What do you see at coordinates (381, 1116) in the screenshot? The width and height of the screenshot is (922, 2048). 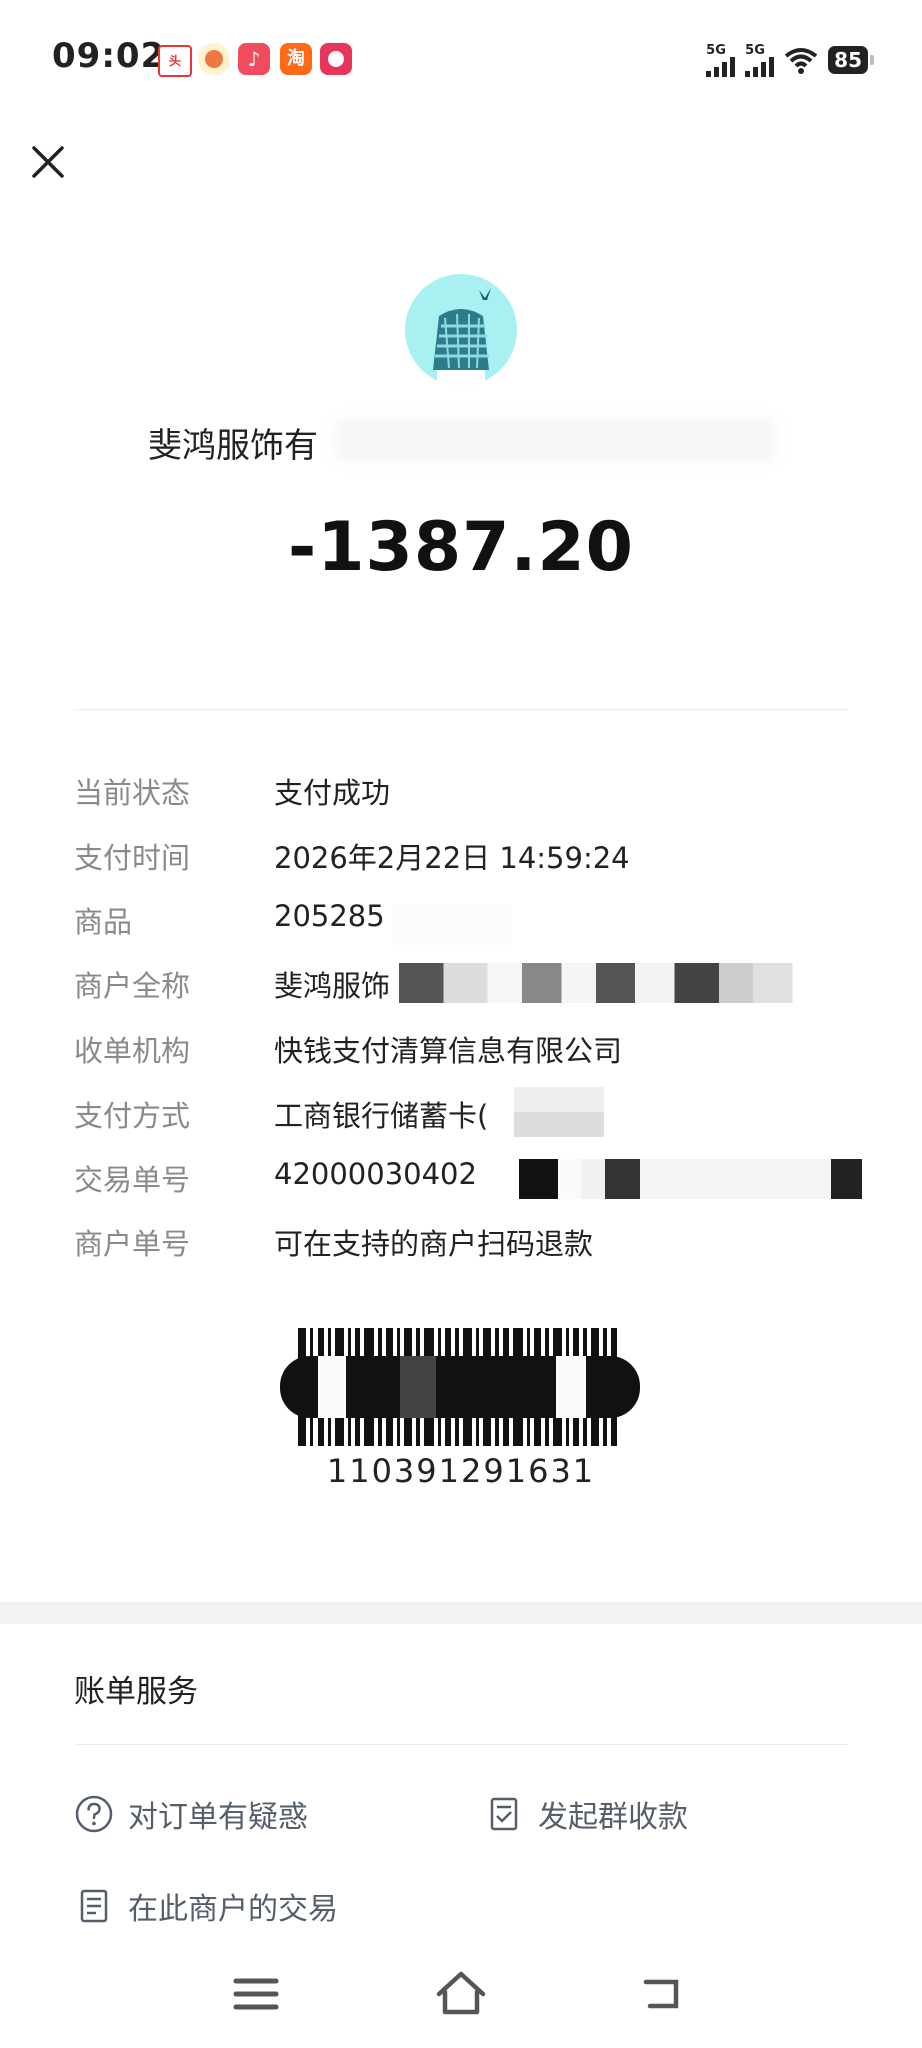 I see `detail-value: 工商银行储蓄卡(` at bounding box center [381, 1116].